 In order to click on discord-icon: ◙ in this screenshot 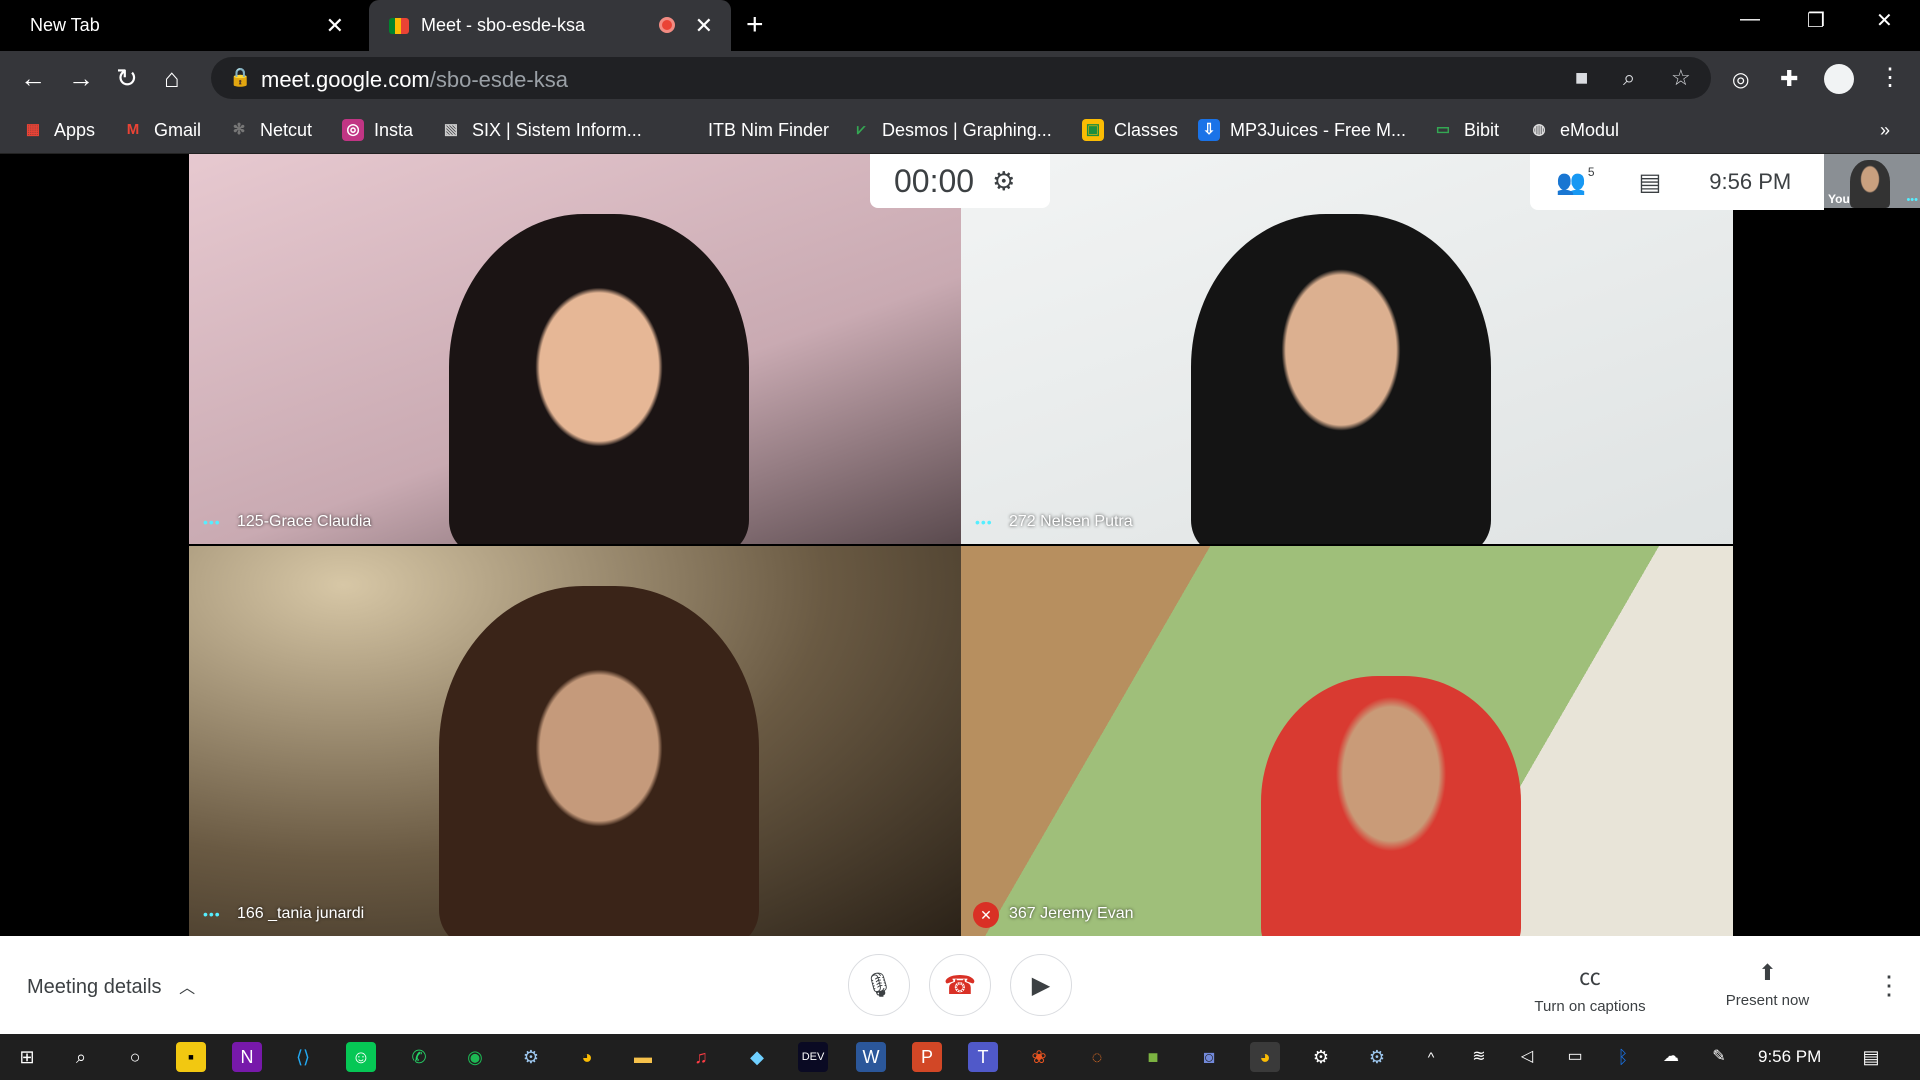, I will do `click(1209, 1057)`.